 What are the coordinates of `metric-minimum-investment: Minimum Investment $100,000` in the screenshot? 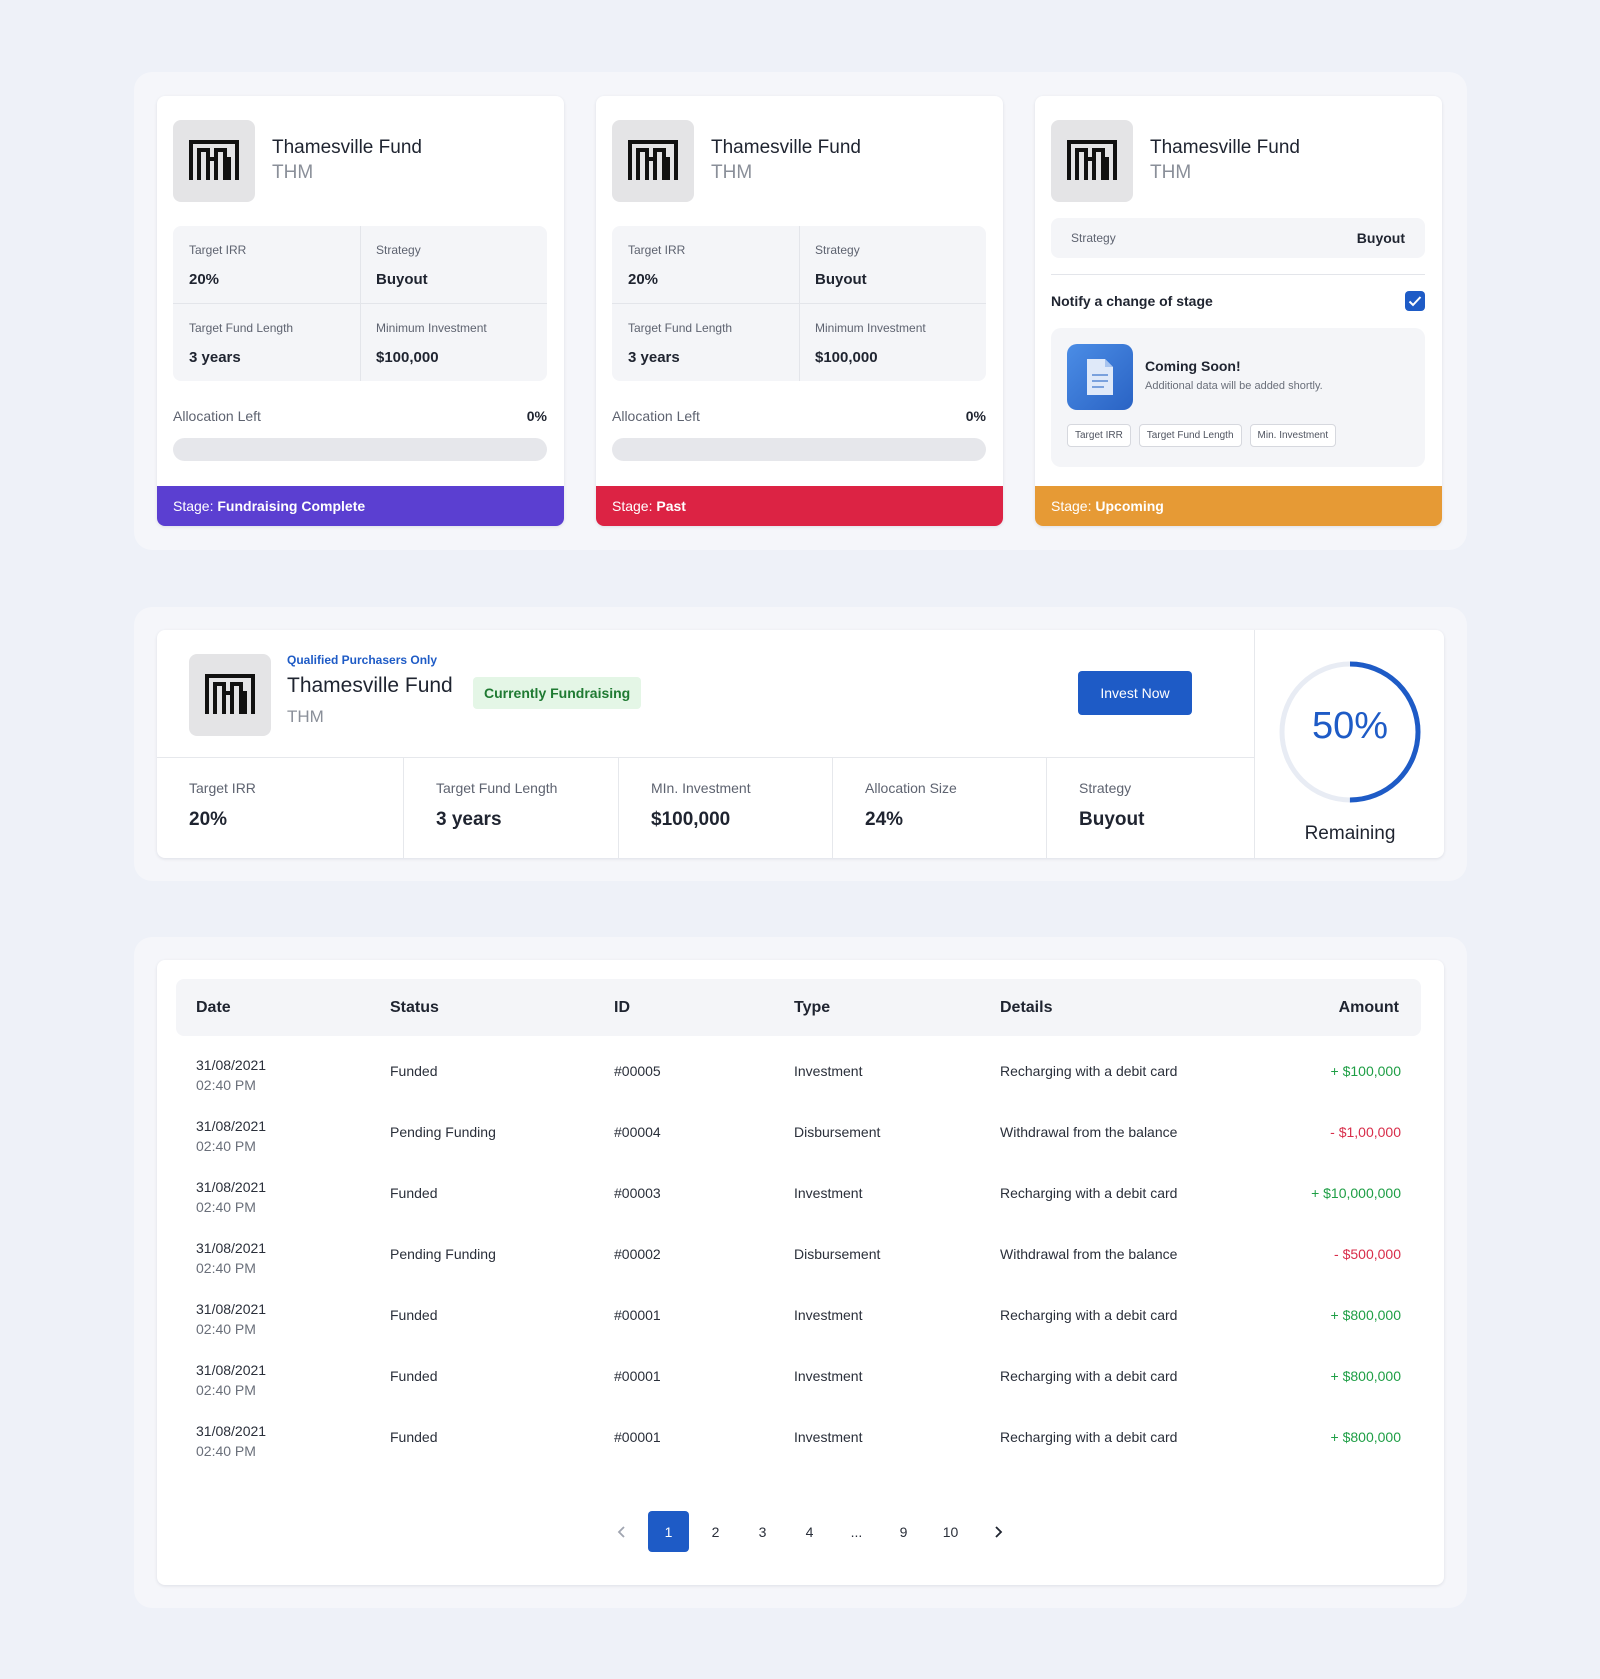 It's located at (892, 342).